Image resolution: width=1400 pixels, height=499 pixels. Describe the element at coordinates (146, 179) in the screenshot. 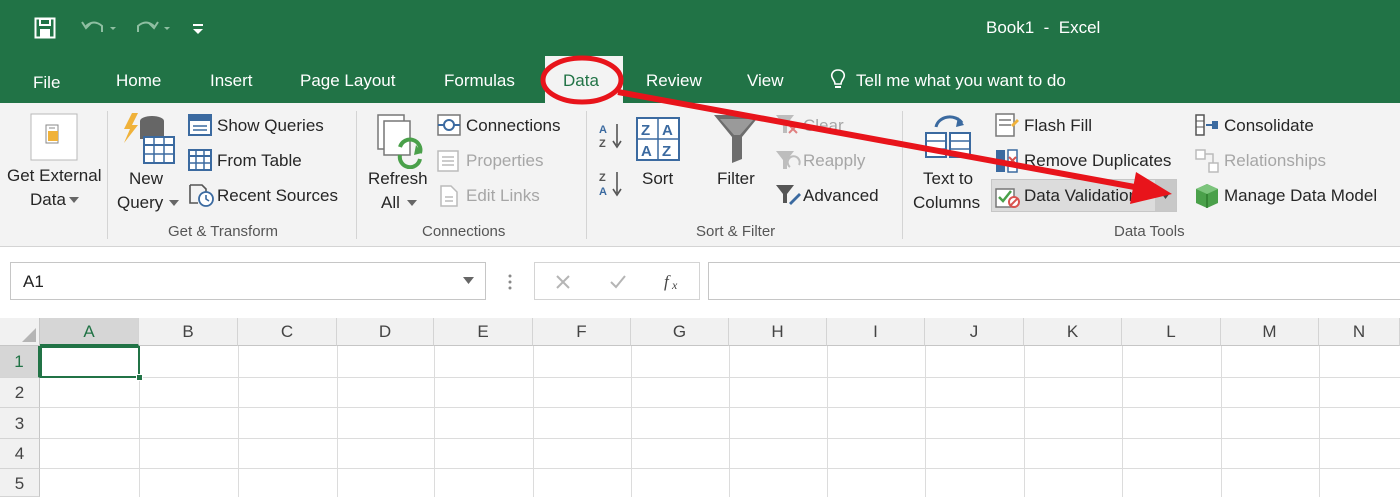

I see `new-query-label-1: New` at that location.